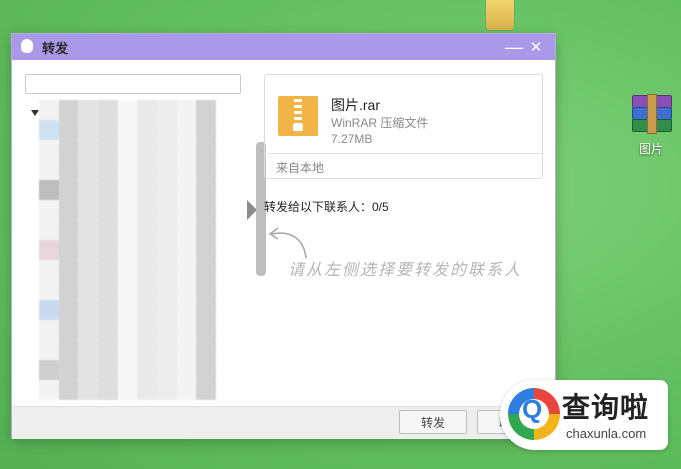 The width and height of the screenshot is (681, 469). Describe the element at coordinates (536, 47) in the screenshot. I see `close-button: ✕` at that location.